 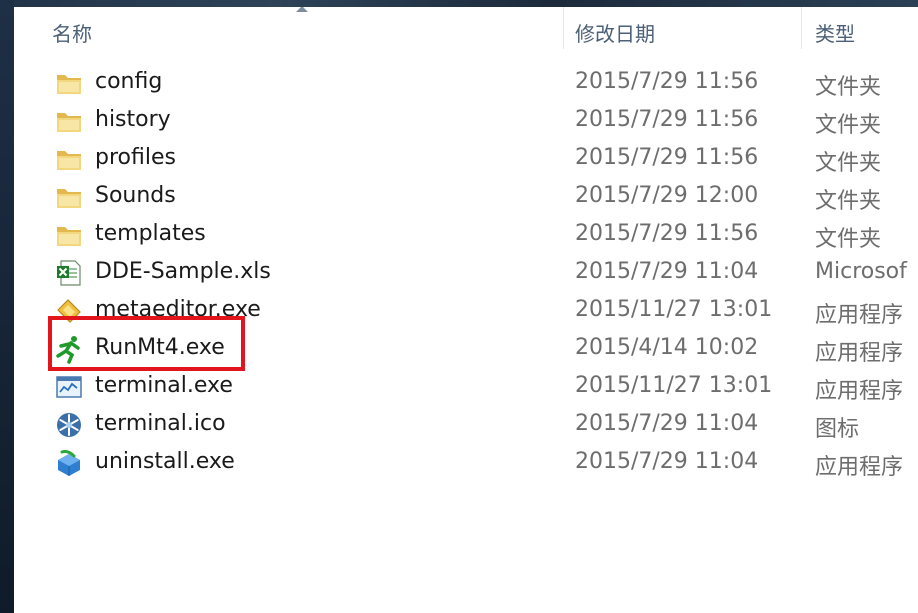 I want to click on file-type: Microsof, so click(x=861, y=271).